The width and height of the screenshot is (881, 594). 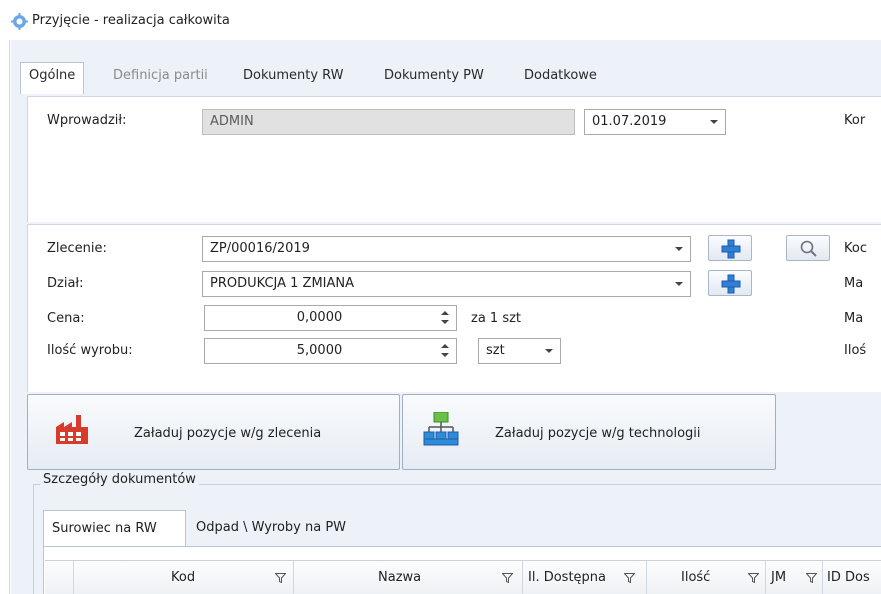 What do you see at coordinates (446, 284) in the screenshot?
I see `department-select: PRODUKCJA 1 ZMIANA` at bounding box center [446, 284].